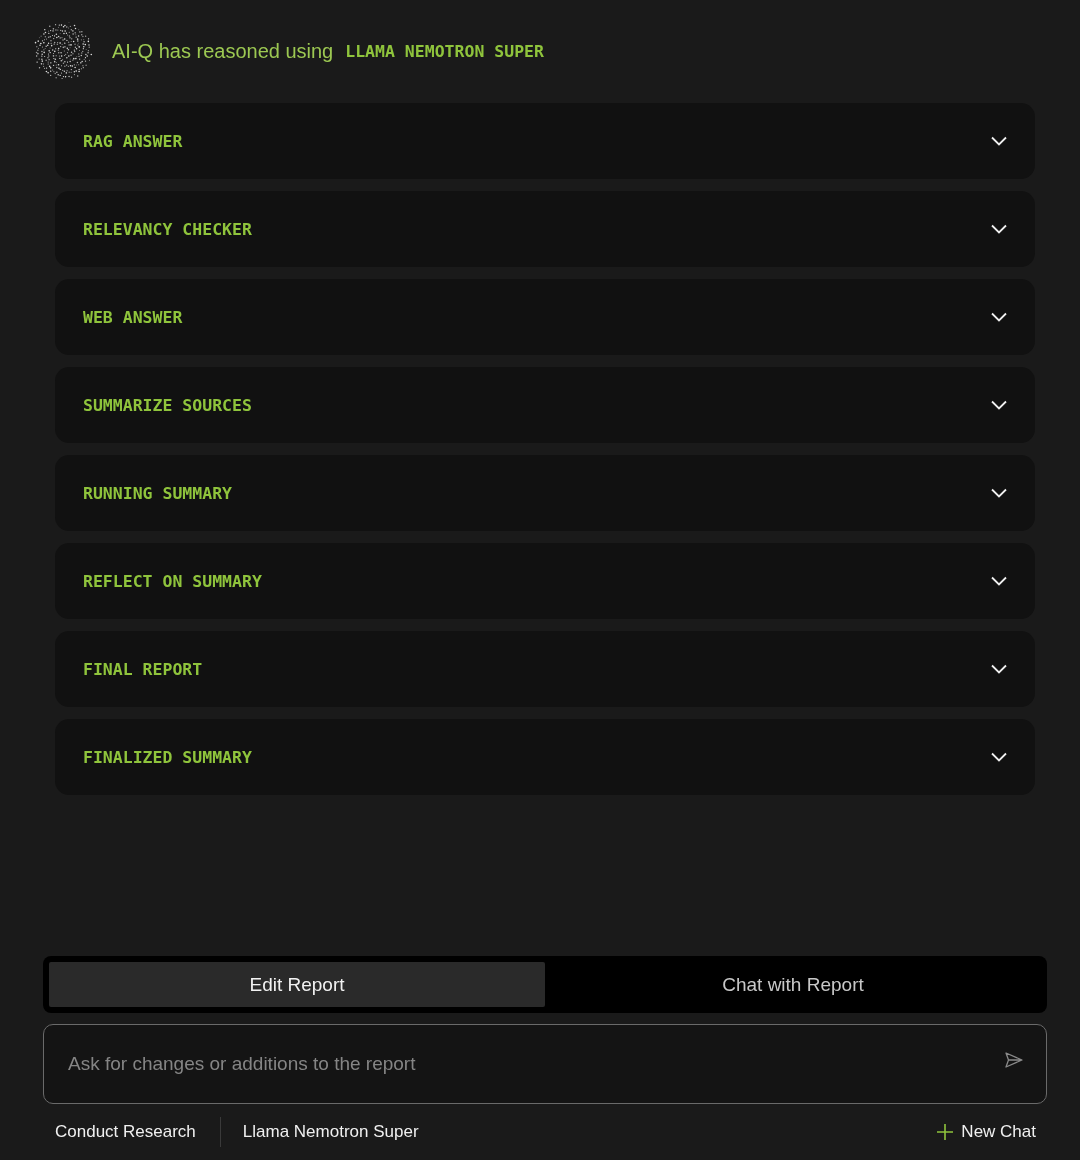 The height and width of the screenshot is (1160, 1080). What do you see at coordinates (125, 1132) in the screenshot?
I see `mode-label: Conduct Research` at bounding box center [125, 1132].